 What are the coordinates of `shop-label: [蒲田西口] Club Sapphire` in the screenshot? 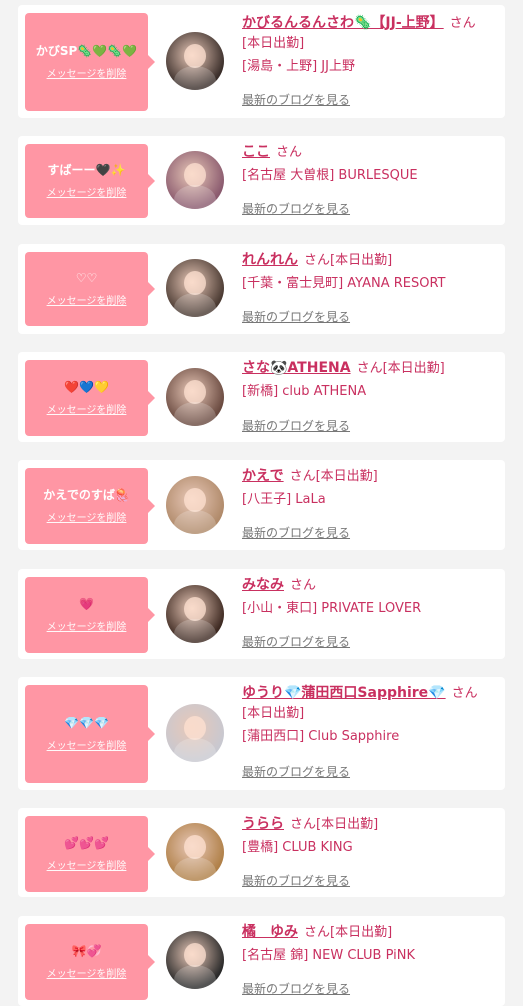 It's located at (321, 736).